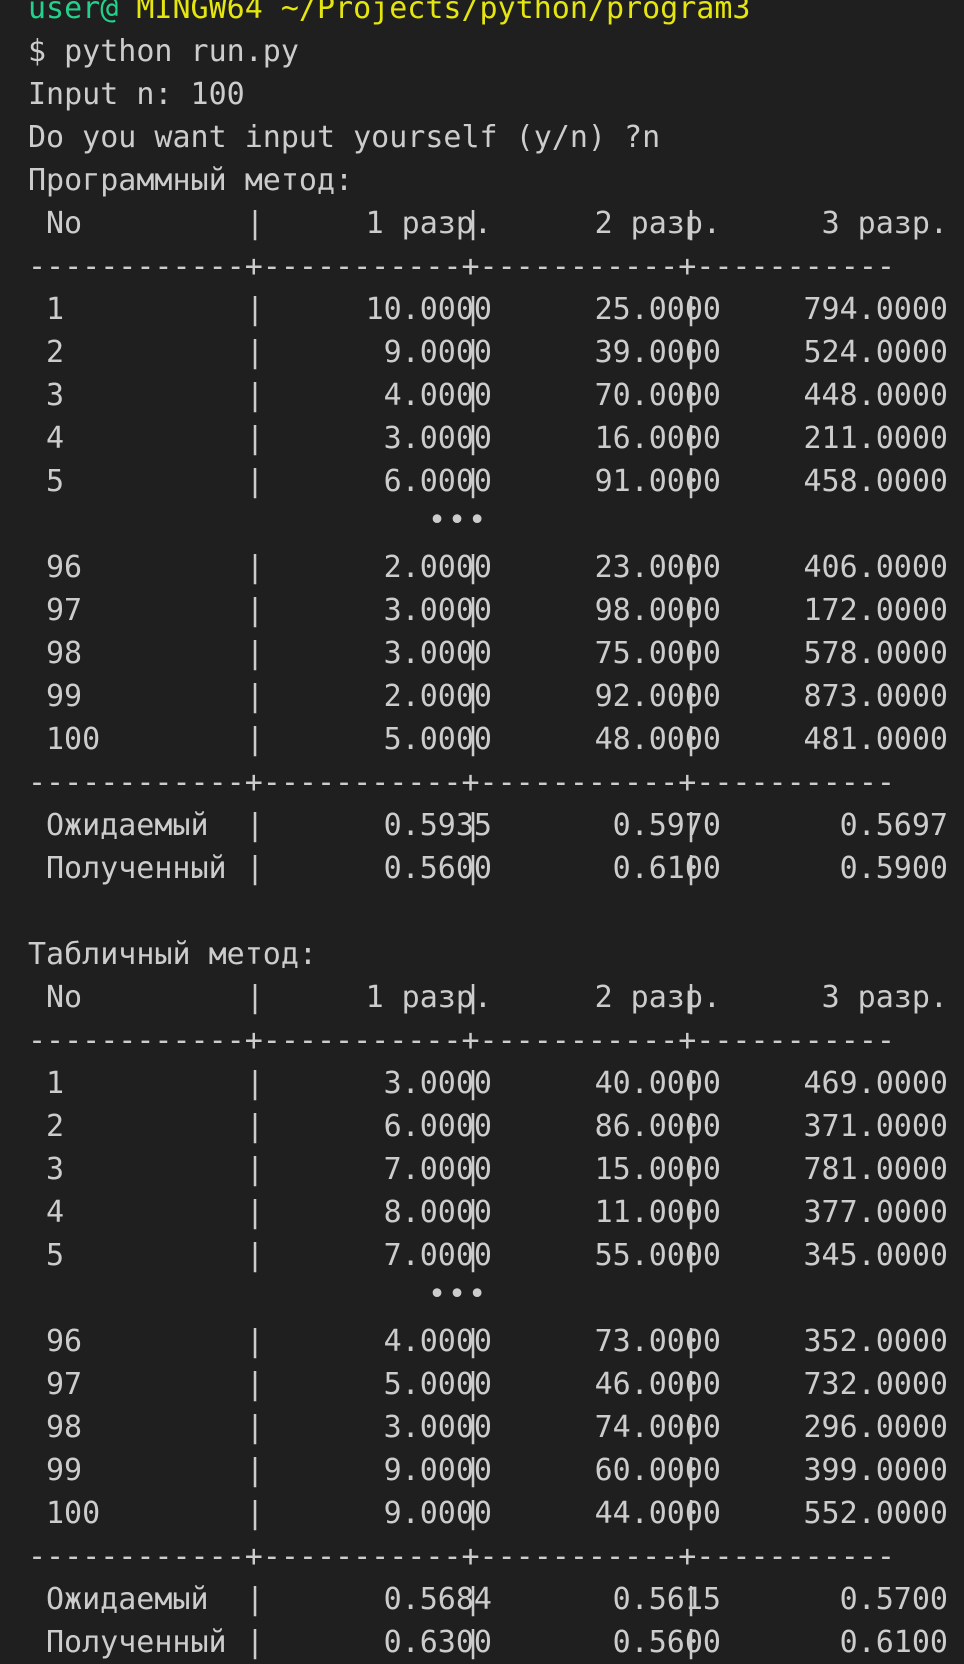 The height and width of the screenshot is (1664, 964). What do you see at coordinates (127, 1599) in the screenshot?
I see `table-cell: Ожидаемый` at bounding box center [127, 1599].